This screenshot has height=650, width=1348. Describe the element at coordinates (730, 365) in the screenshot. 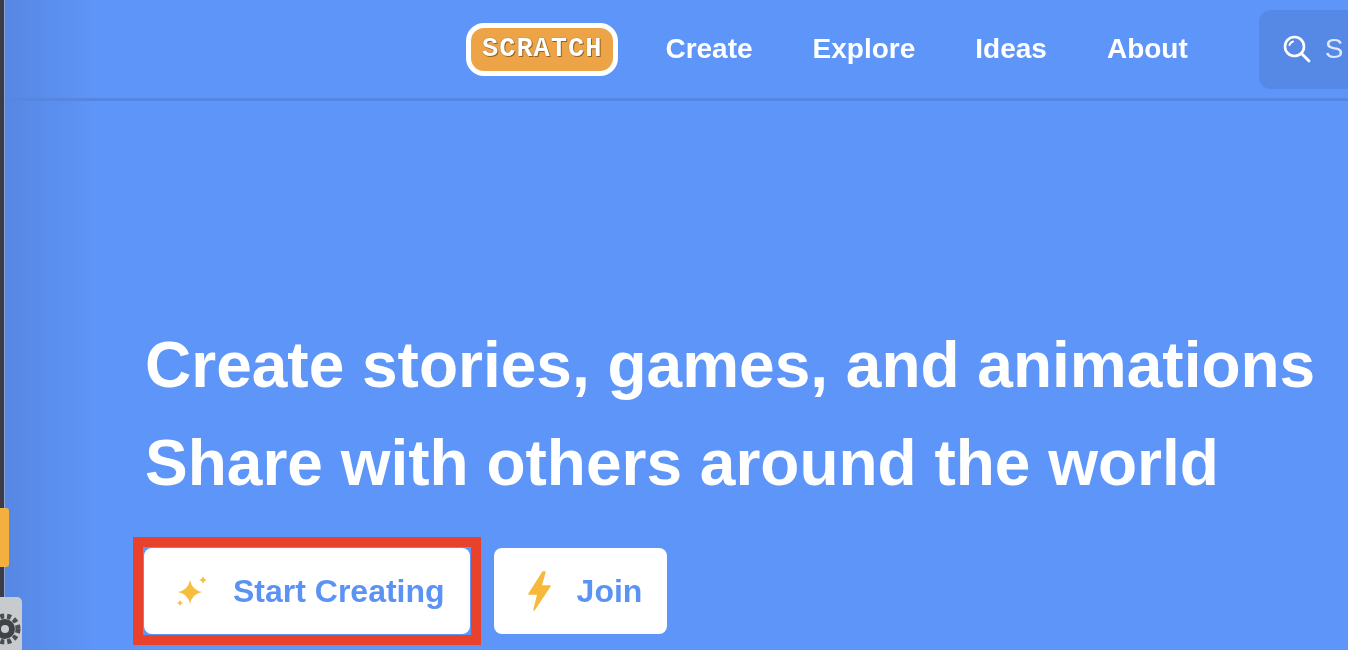

I see `headline: Create stories, games, and animations` at that location.